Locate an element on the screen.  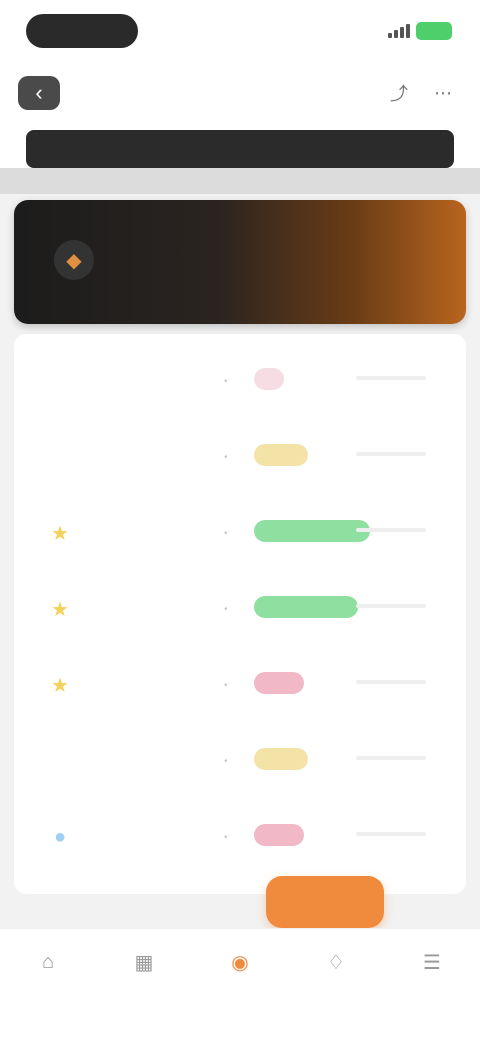
page-title is located at coordinates (240, 149).